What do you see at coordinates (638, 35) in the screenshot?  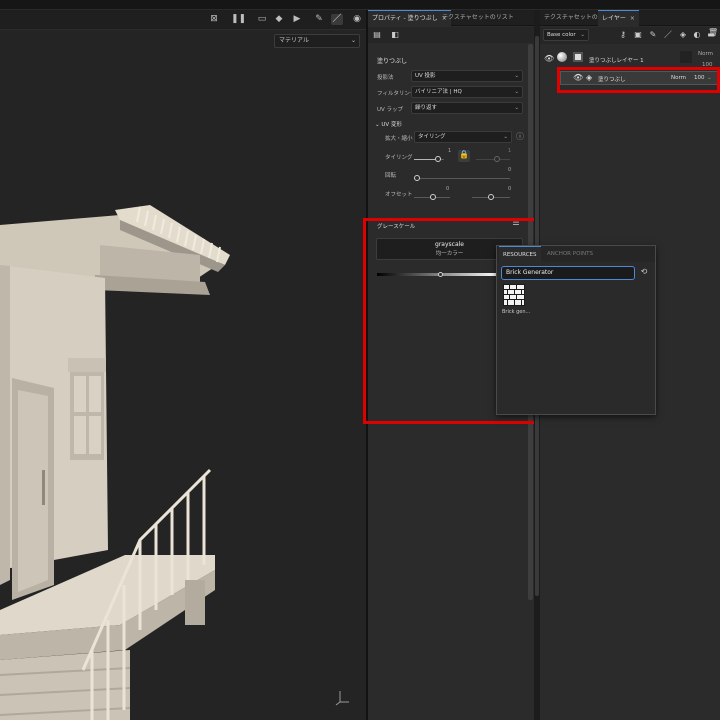 I see `mask-icon: ▣` at bounding box center [638, 35].